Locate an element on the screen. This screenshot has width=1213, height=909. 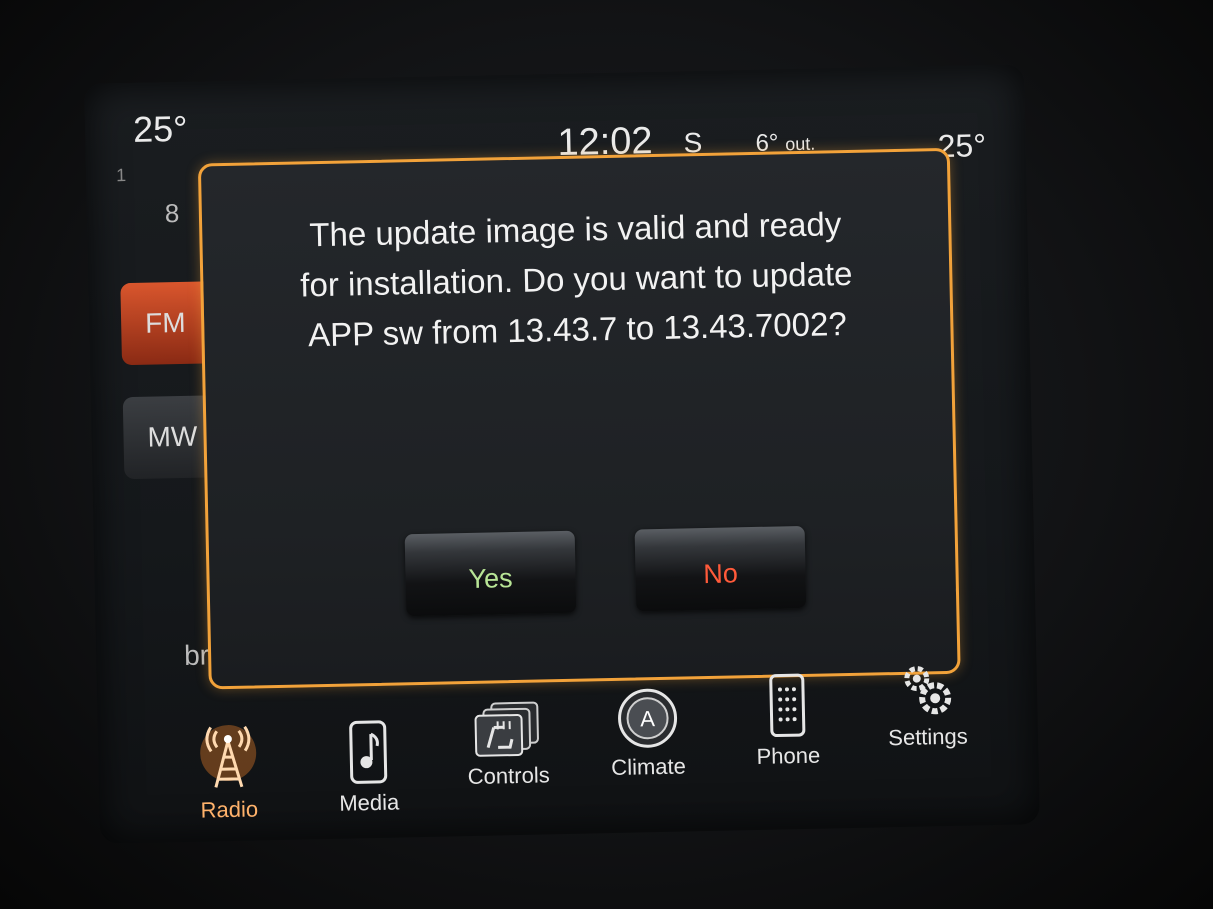
yes-button: Yes is located at coordinates (490, 573).